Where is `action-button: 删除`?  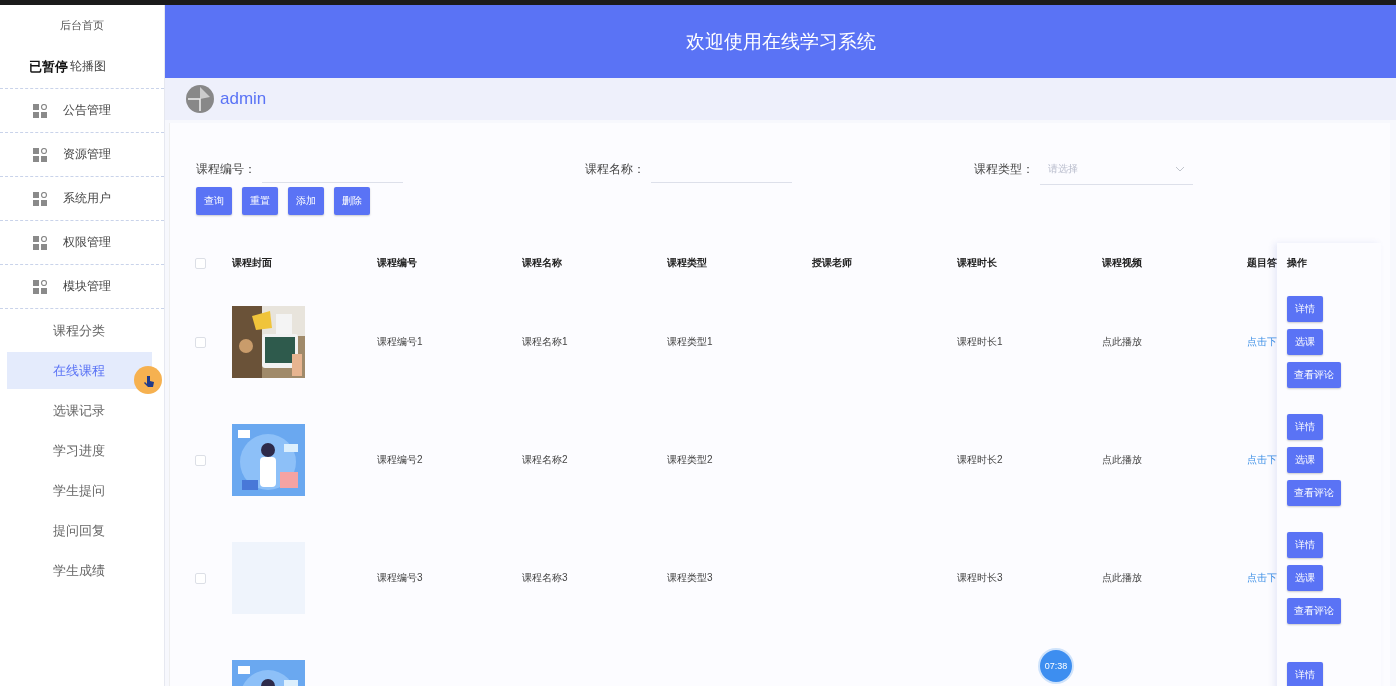 action-button: 删除 is located at coordinates (352, 201).